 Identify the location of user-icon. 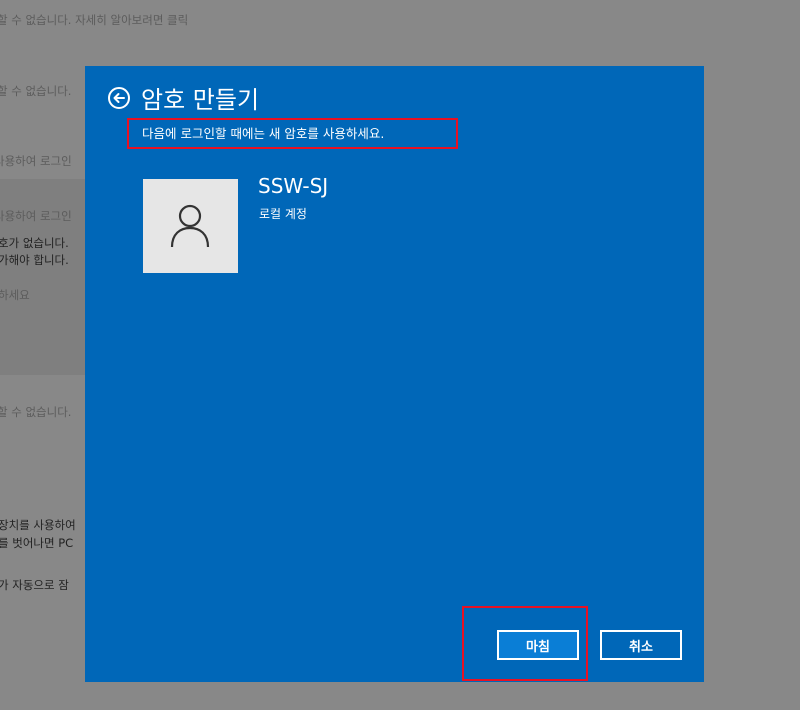
(190, 226).